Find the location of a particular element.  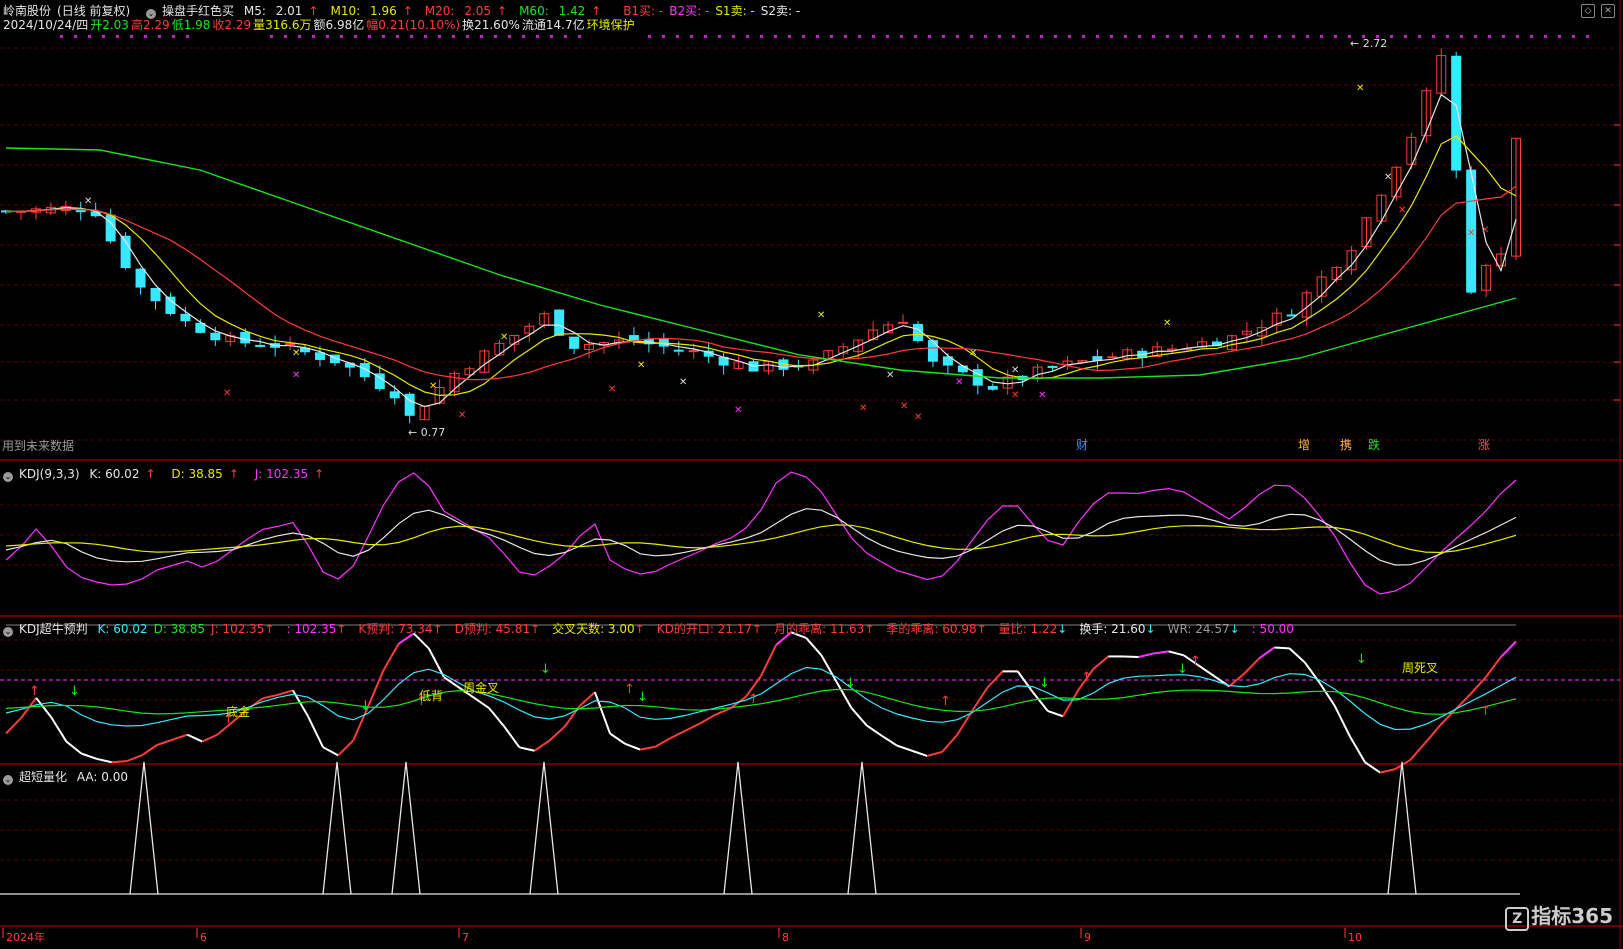

quant-panel-header: ⌄ 超短量化 AA: 0.00 is located at coordinates (68, 777).